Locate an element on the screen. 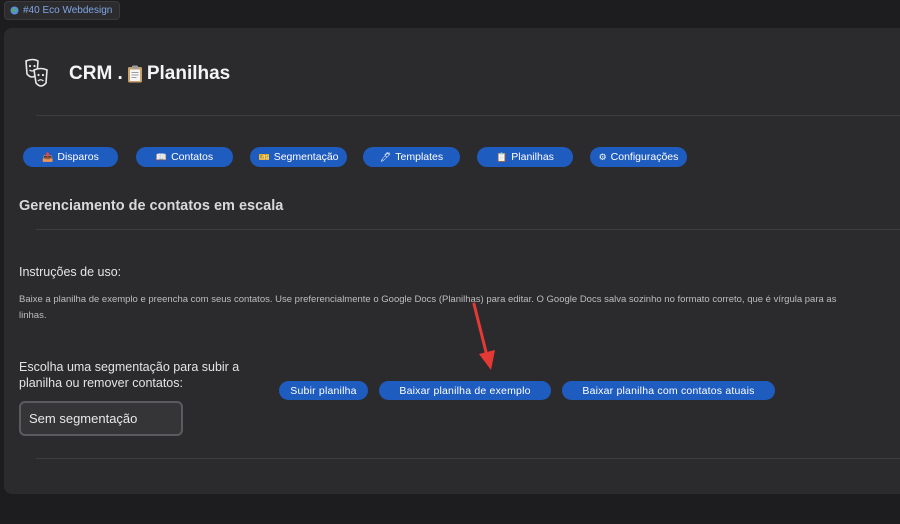 This screenshot has height=524, width=900. page-title: CRM . Planilhas is located at coordinates (149, 74).